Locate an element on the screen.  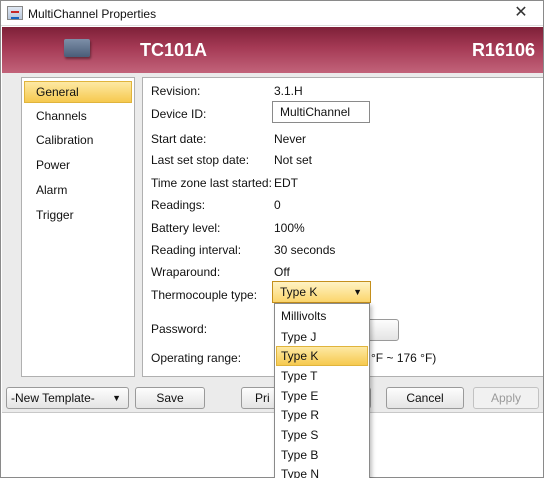
timezone-value: EDT is located at coordinates (286, 183).